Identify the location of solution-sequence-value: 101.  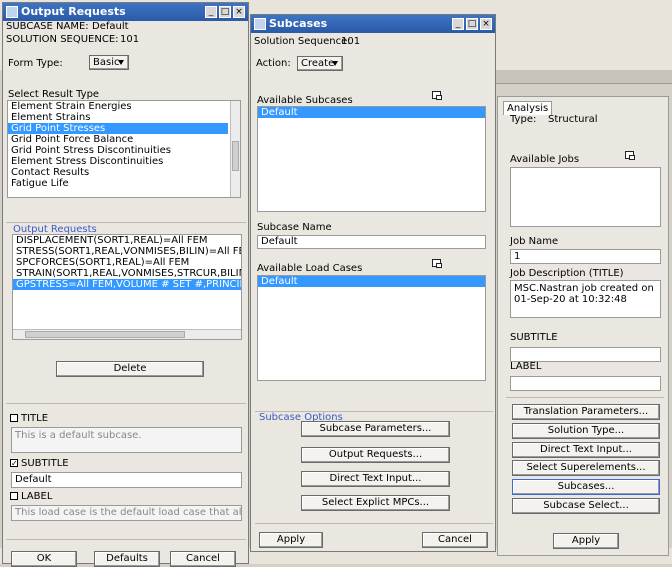
(351, 41).